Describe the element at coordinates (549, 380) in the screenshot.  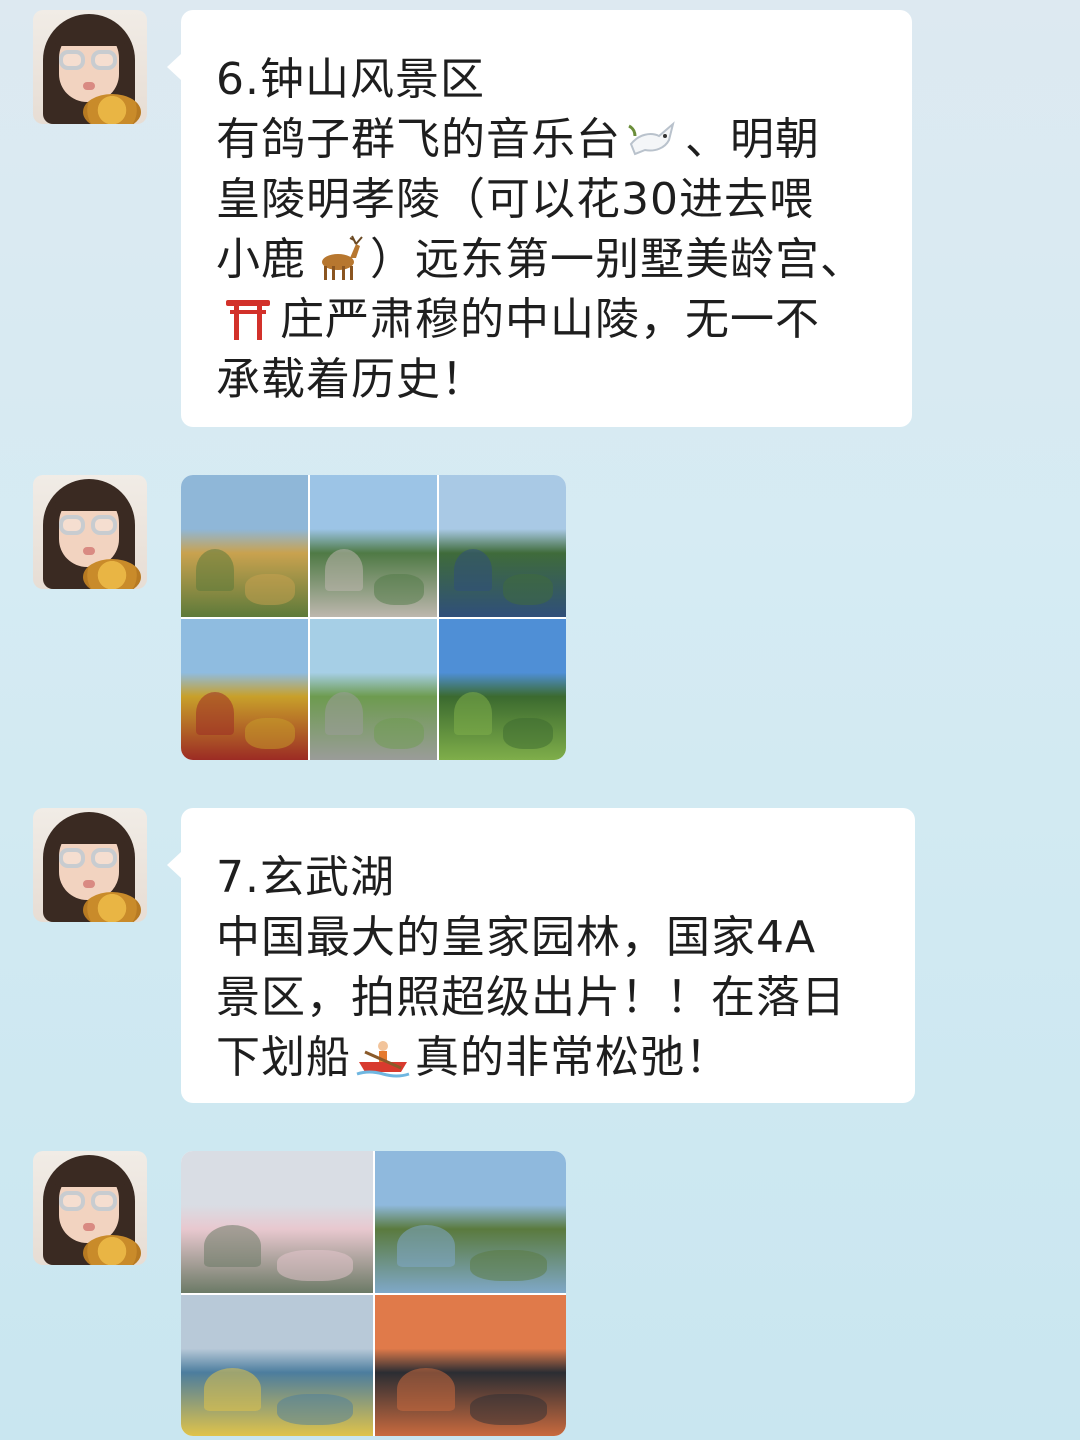
I see `bubble-text-line: 承载着历史！` at that location.